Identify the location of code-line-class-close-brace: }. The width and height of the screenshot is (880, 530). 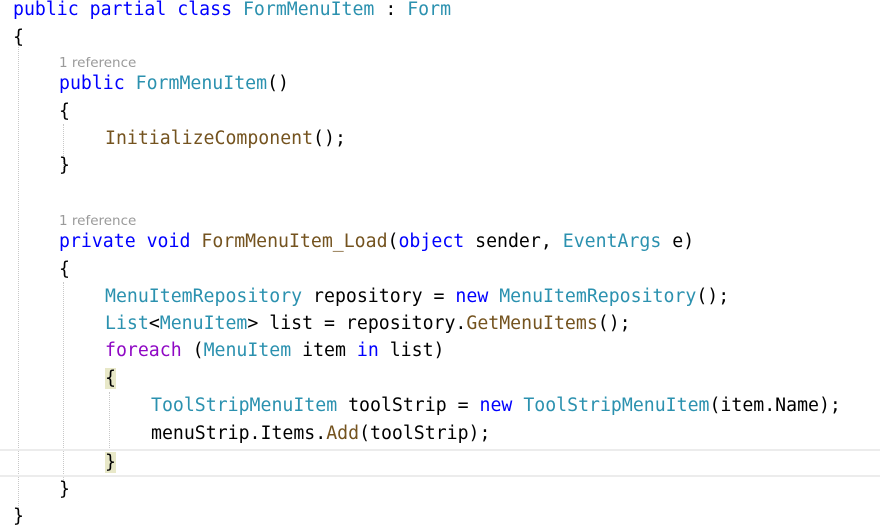
(18, 517).